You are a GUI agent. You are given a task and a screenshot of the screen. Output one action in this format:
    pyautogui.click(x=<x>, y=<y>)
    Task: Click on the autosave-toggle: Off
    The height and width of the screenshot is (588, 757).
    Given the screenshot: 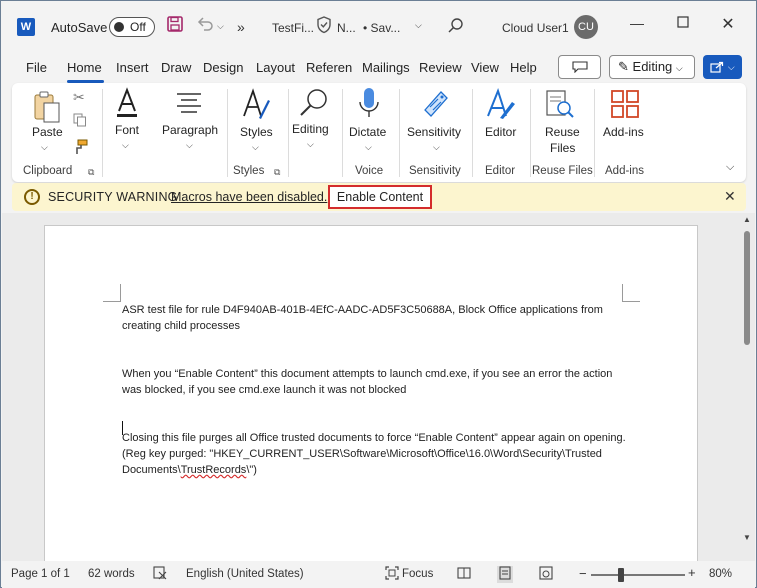 What is the action you would take?
    pyautogui.click(x=132, y=27)
    